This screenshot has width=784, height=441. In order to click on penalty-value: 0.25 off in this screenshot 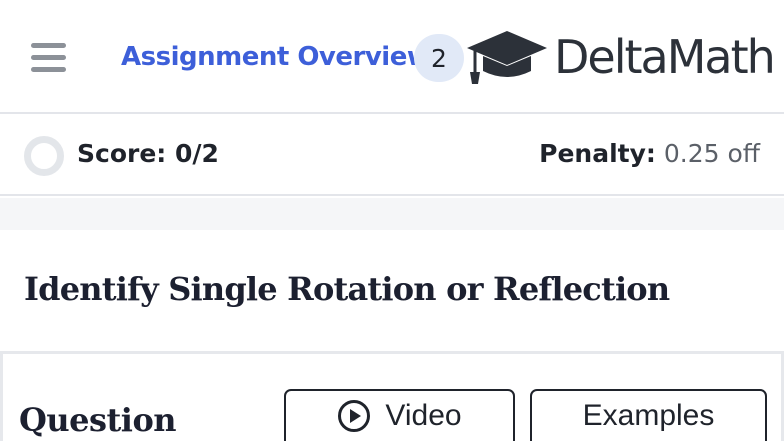, I will do `click(711, 153)`.